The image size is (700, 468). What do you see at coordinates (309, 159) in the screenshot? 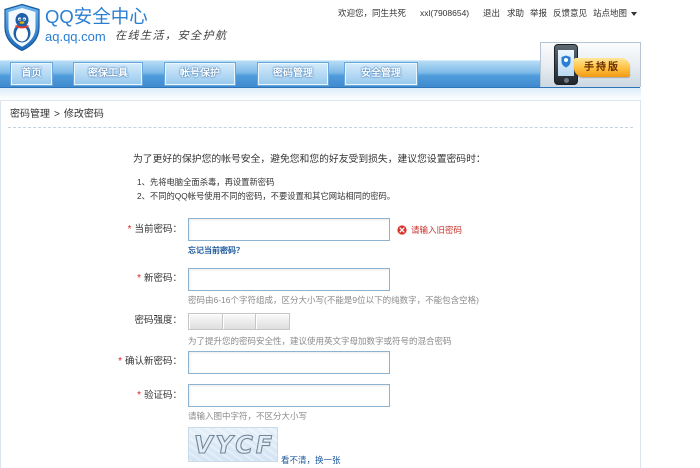
I see `intro-text: 为了更好的保护您的帐号安全，避免您和您的好友受到损失，建议您设置密码时：` at bounding box center [309, 159].